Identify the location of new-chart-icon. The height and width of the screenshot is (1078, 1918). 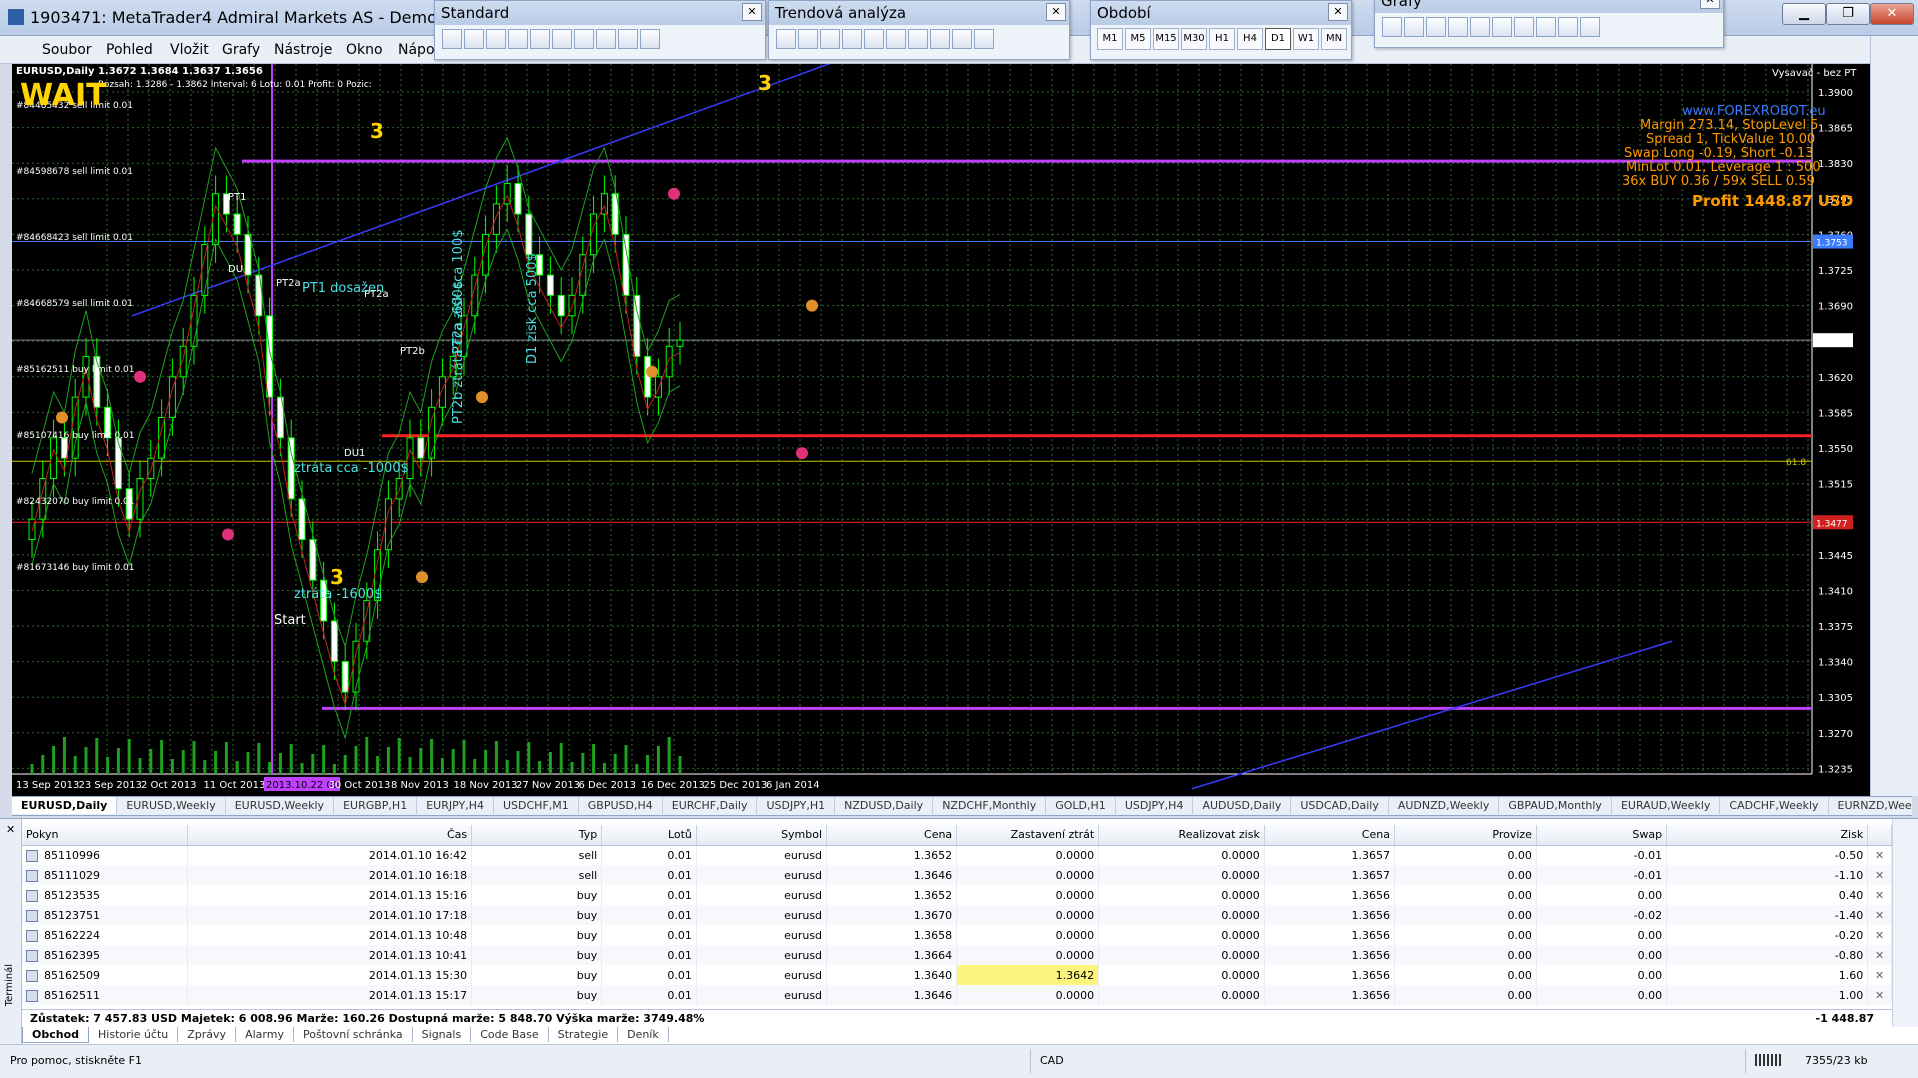
(452, 39).